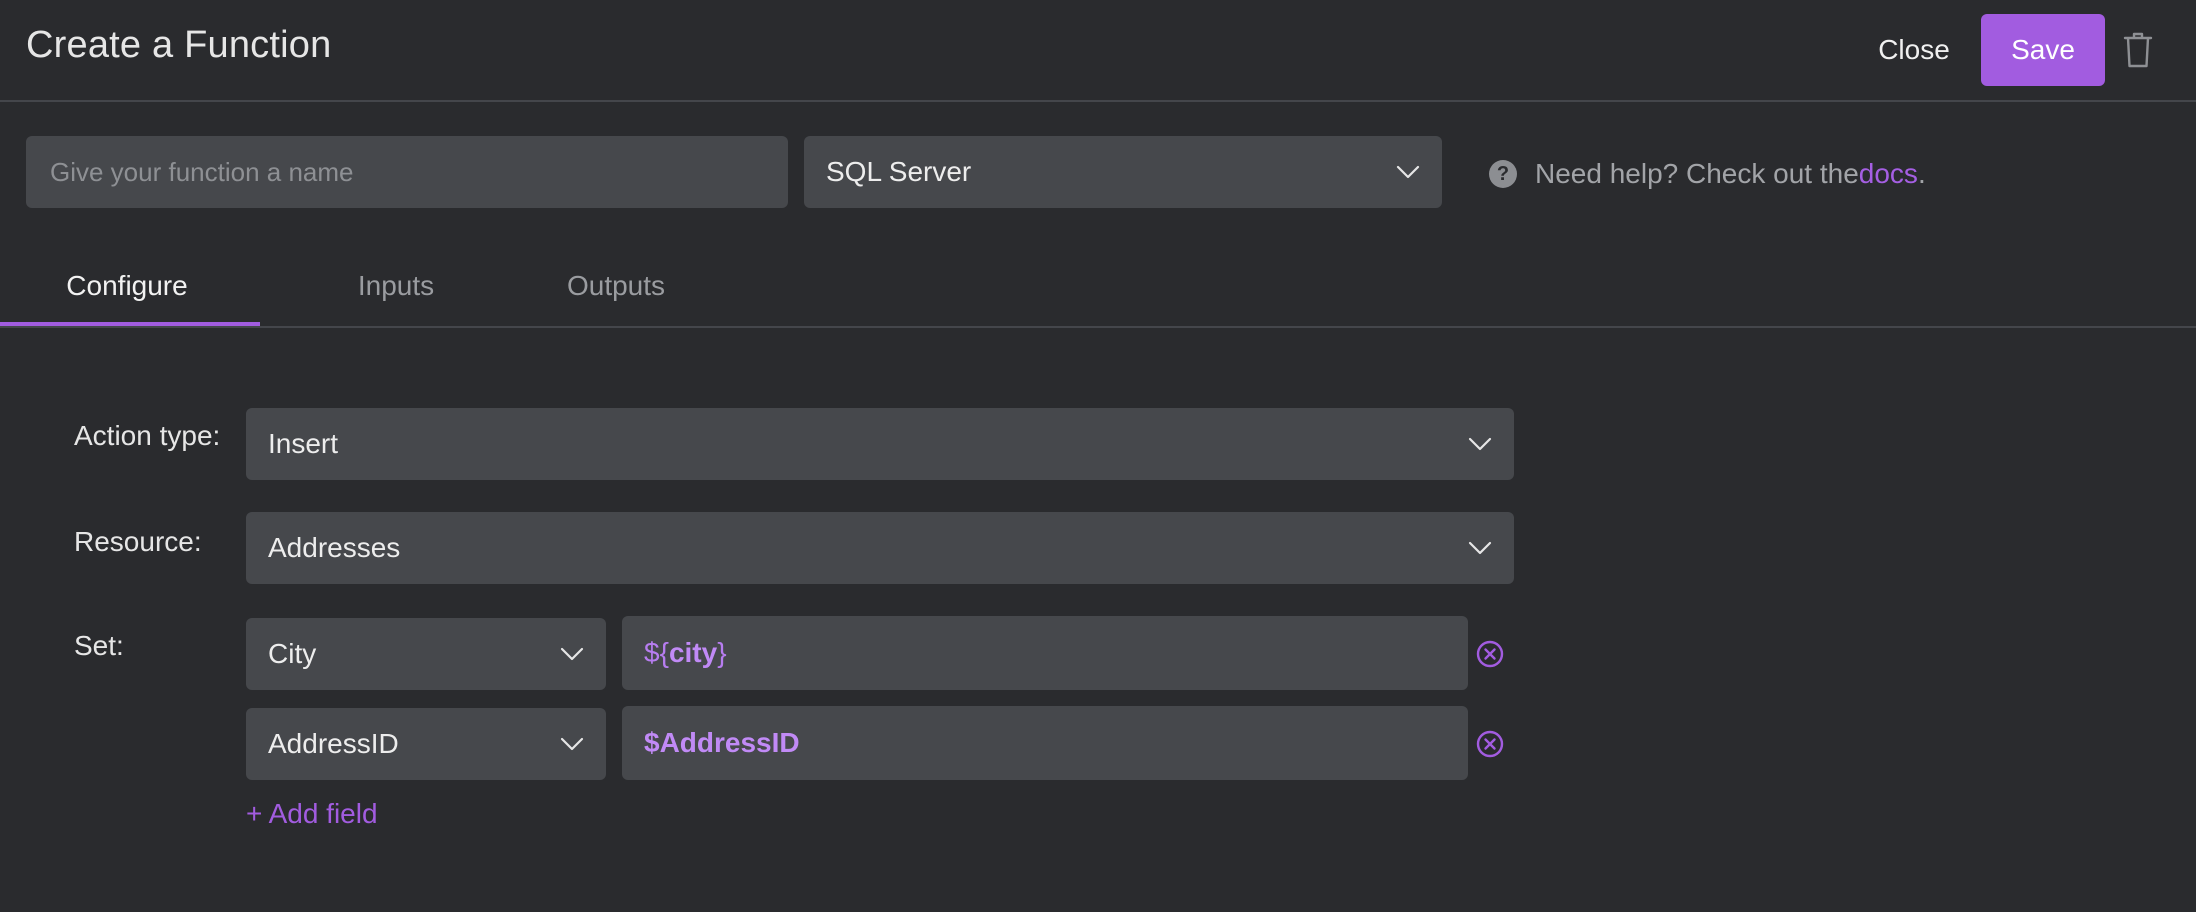 This screenshot has height=912, width=2196. I want to click on tab-configure: Configure, so click(127, 286).